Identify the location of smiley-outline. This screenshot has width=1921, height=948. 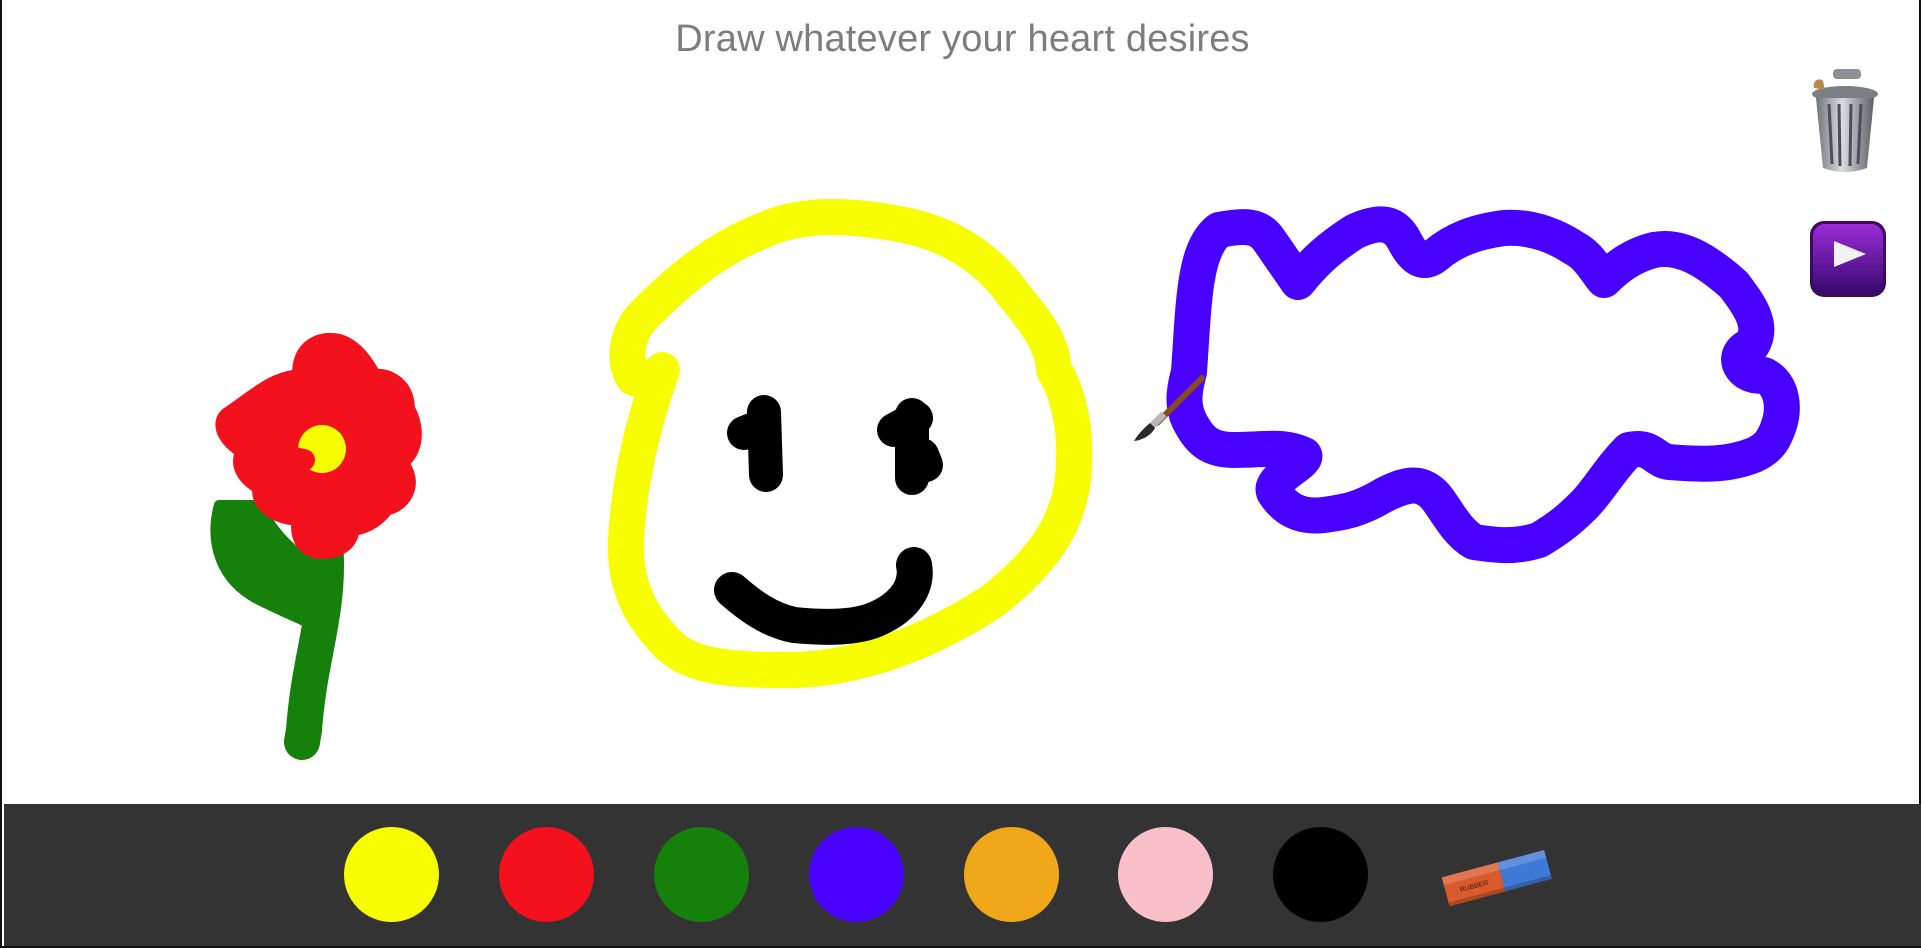
(850, 443).